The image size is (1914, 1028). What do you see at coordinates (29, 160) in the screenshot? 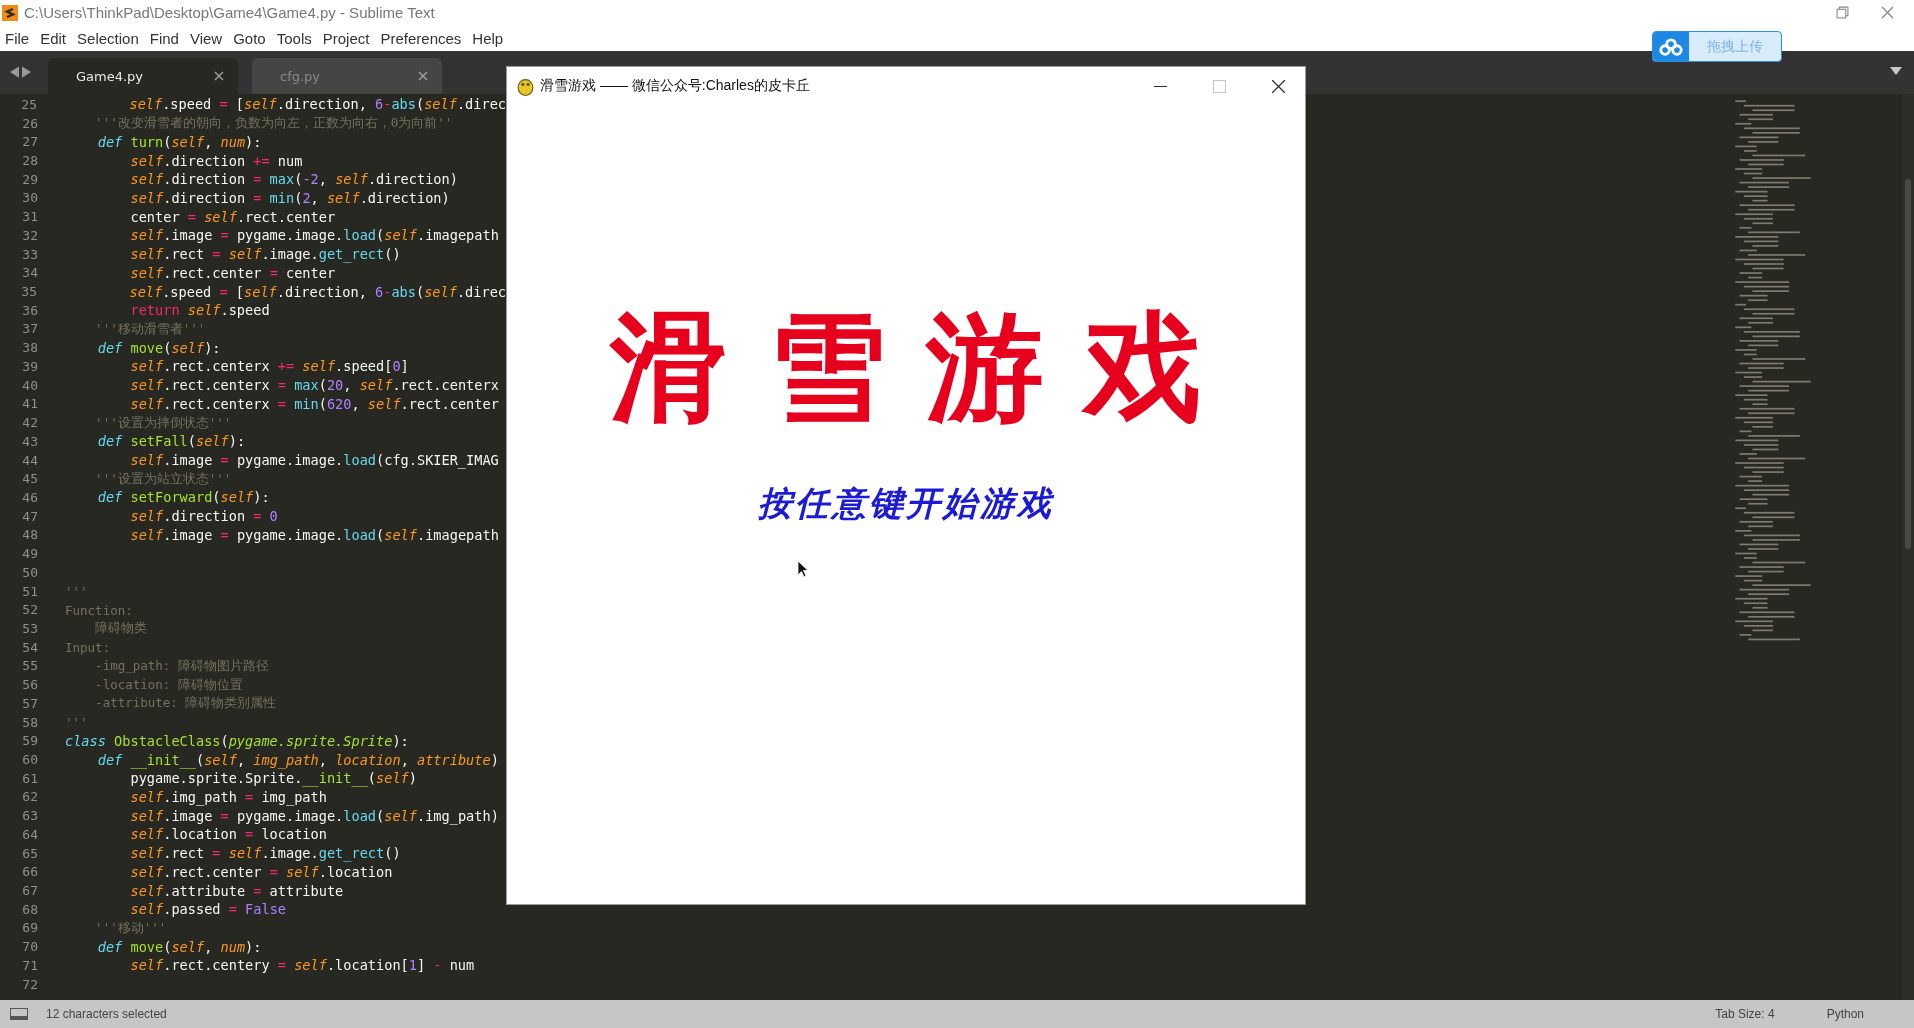
I see `line-number: 28` at bounding box center [29, 160].